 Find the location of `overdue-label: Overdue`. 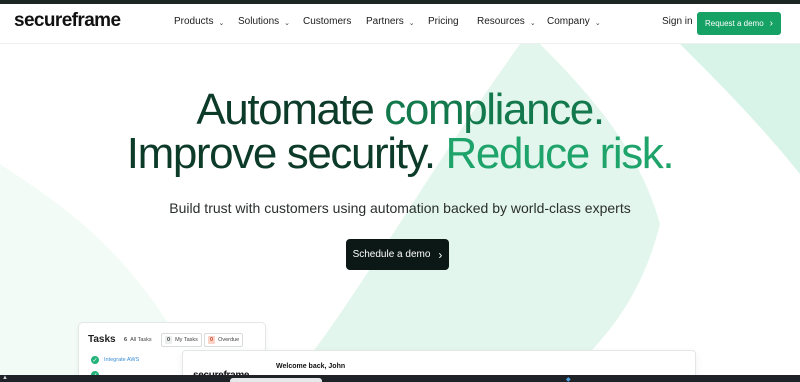

overdue-label: Overdue is located at coordinates (229, 340).